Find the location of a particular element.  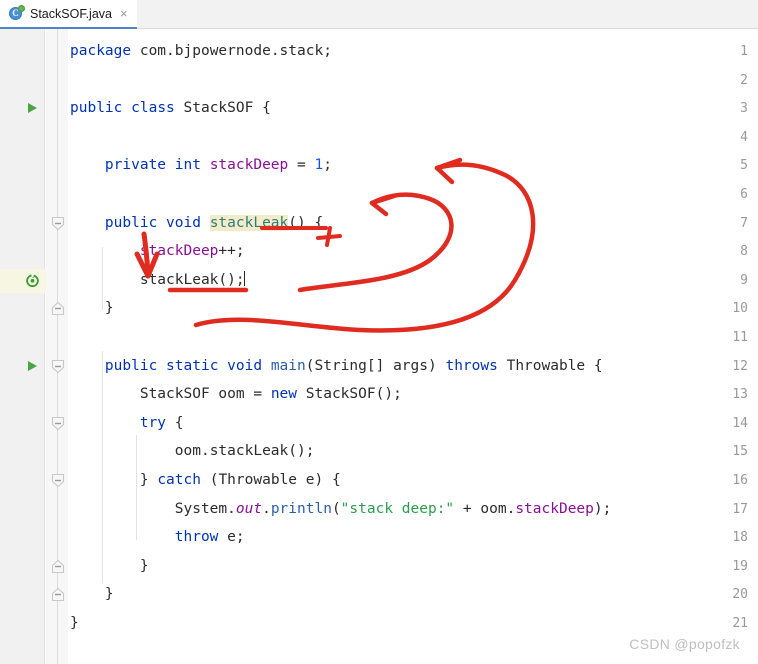

line-number: 14 is located at coordinates (740, 423).